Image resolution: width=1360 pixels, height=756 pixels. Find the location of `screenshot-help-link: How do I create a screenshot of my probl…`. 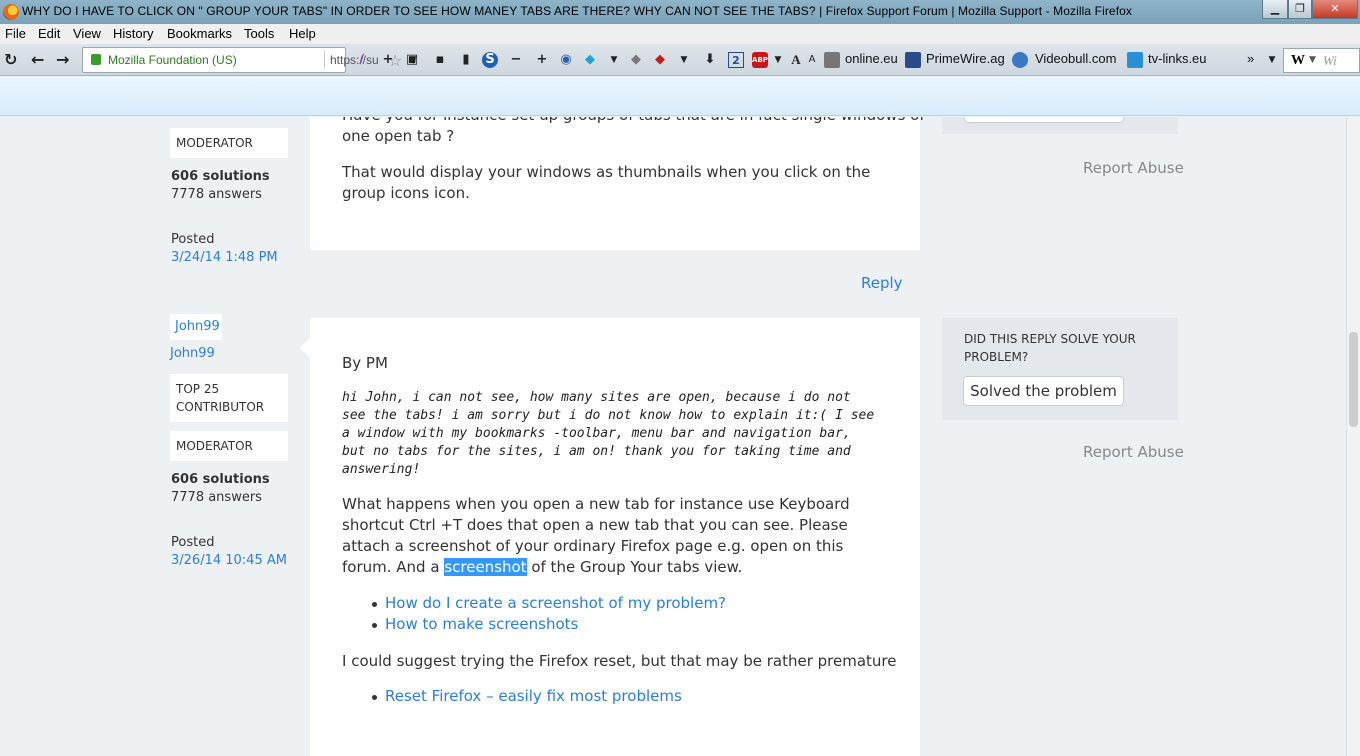

screenshot-help-link: How do I create a screenshot of my probl… is located at coordinates (555, 603).